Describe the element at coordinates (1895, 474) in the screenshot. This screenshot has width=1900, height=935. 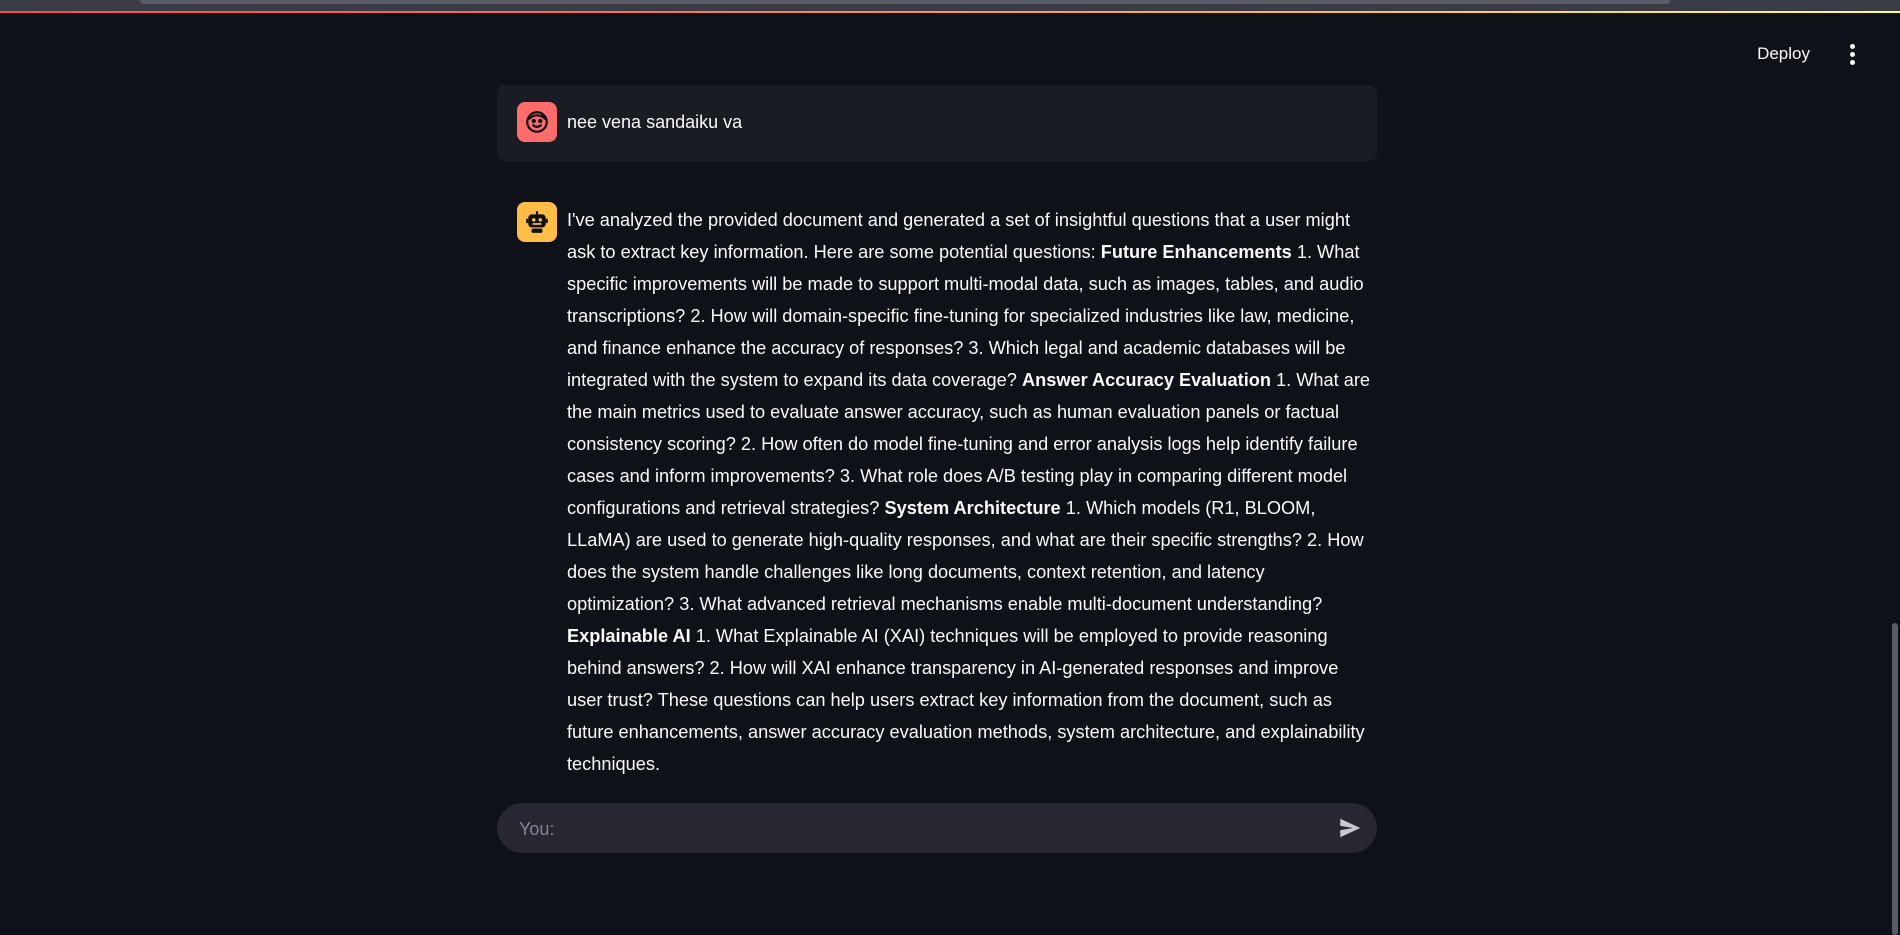
I see `scrollbar` at that location.